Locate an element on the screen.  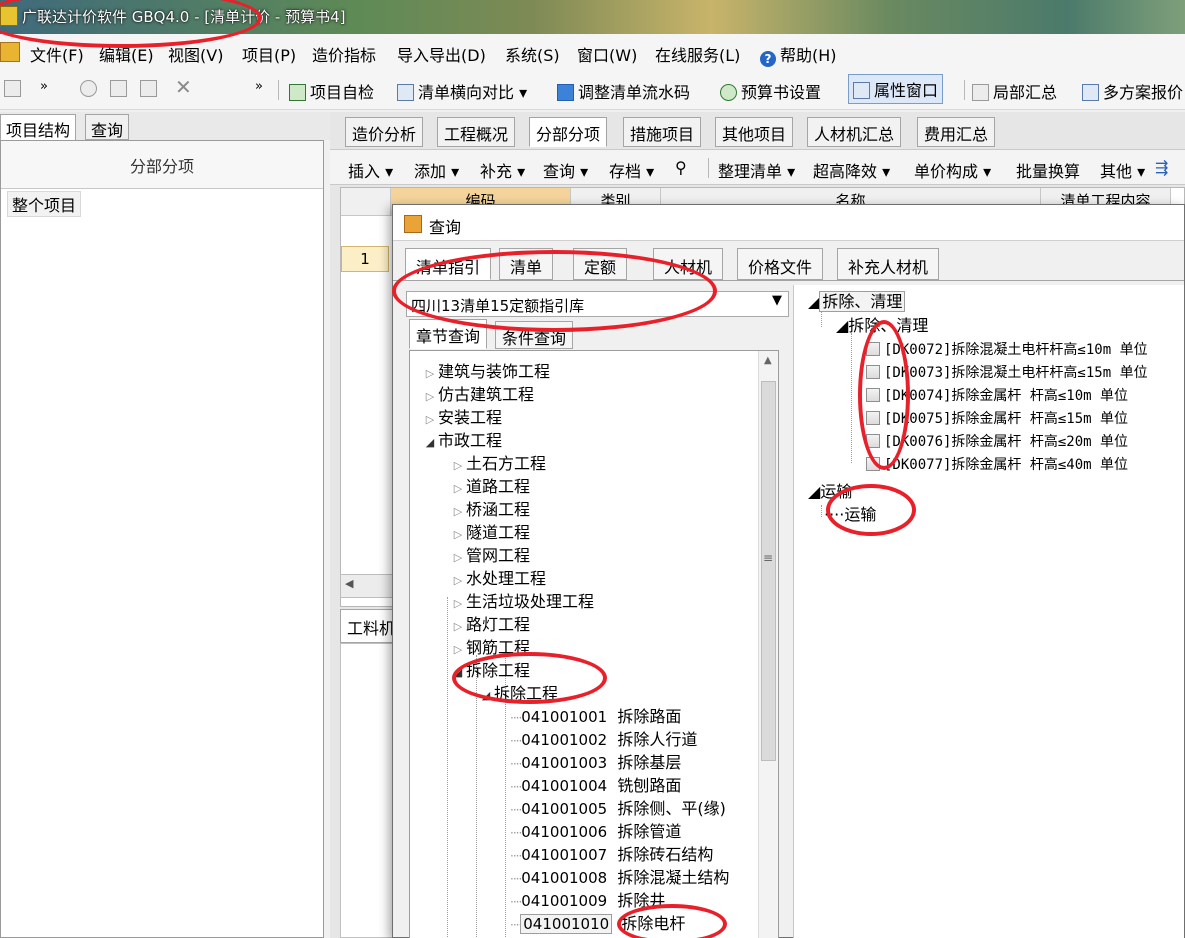
add-button: 添加 ▾ is located at coordinates (436, 170).